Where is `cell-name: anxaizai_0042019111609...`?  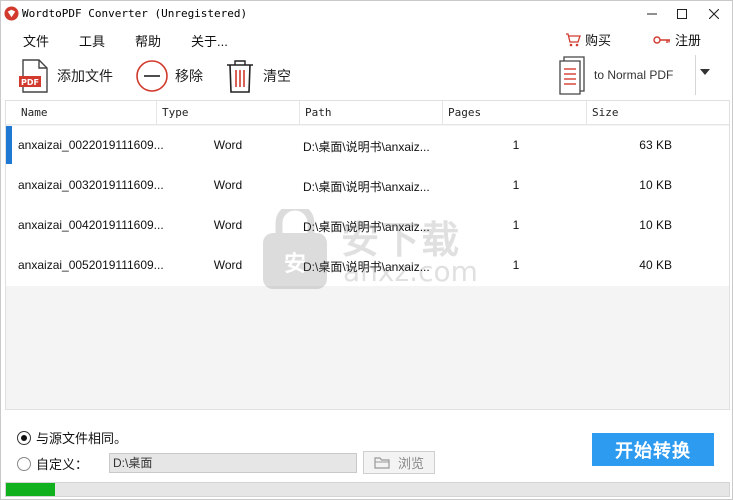 cell-name: anxaizai_0042019111609... is located at coordinates (91, 225).